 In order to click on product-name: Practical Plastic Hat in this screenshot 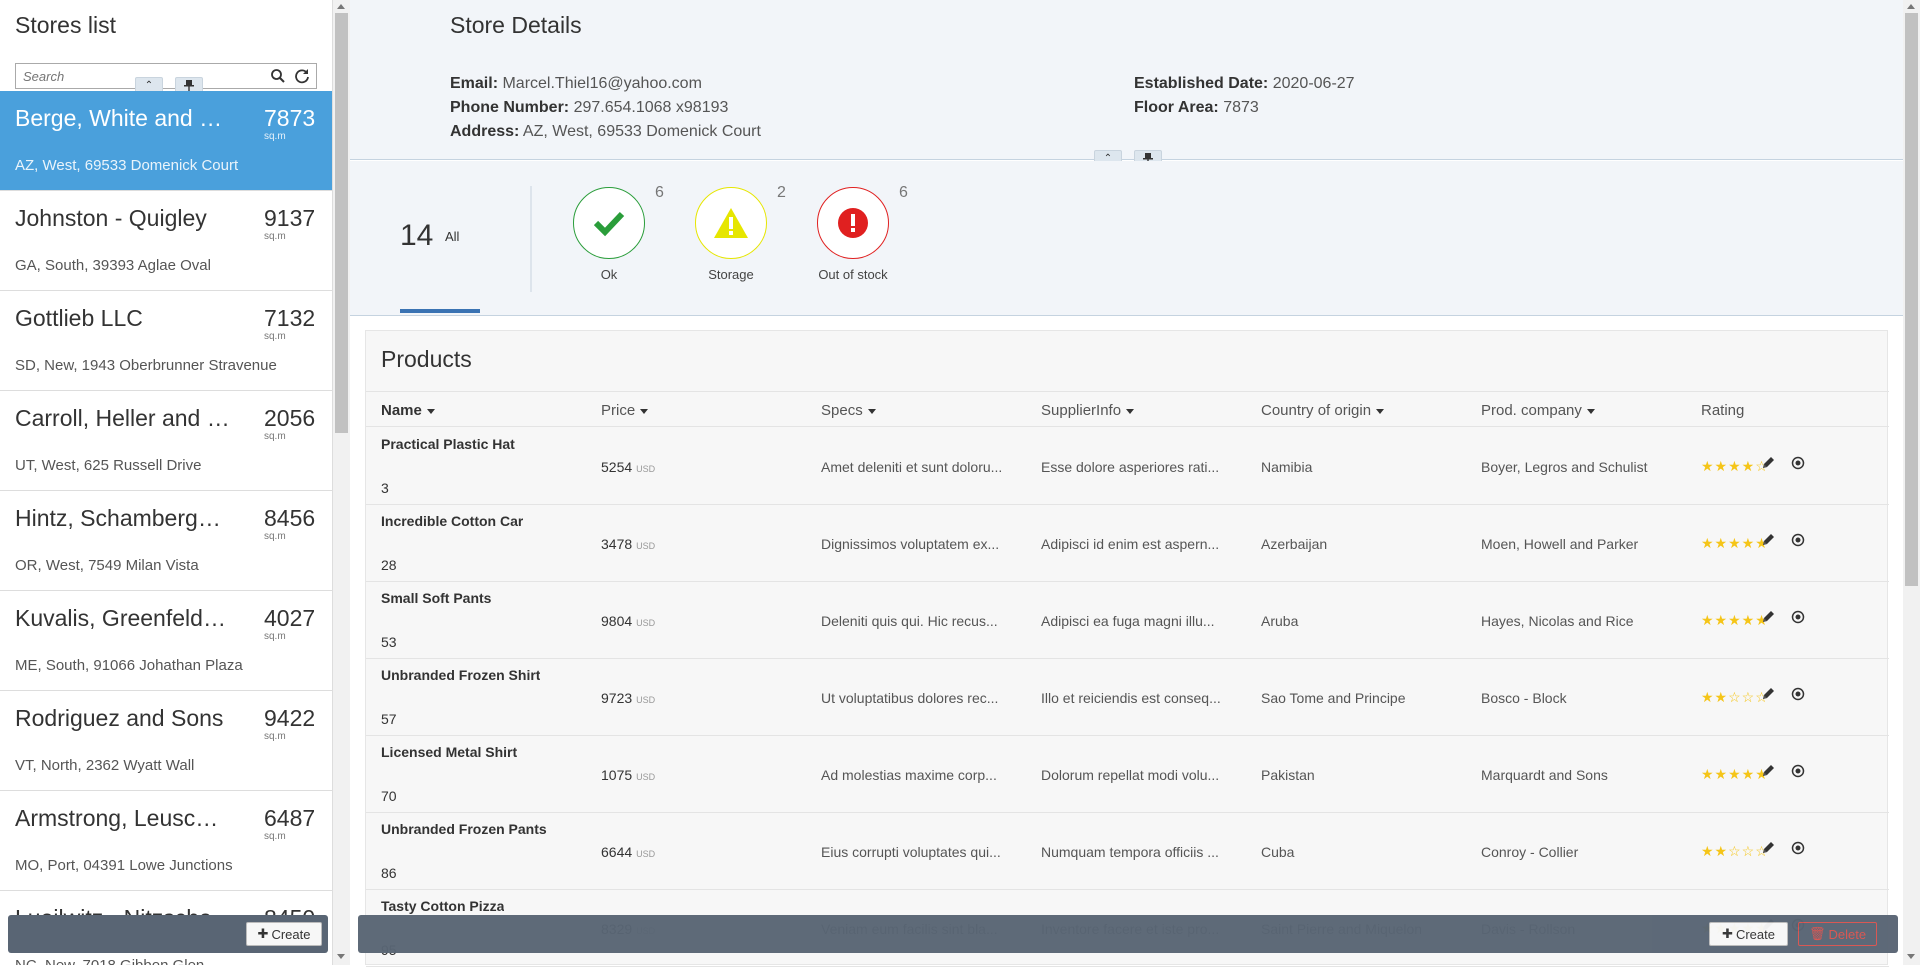, I will do `click(448, 444)`.